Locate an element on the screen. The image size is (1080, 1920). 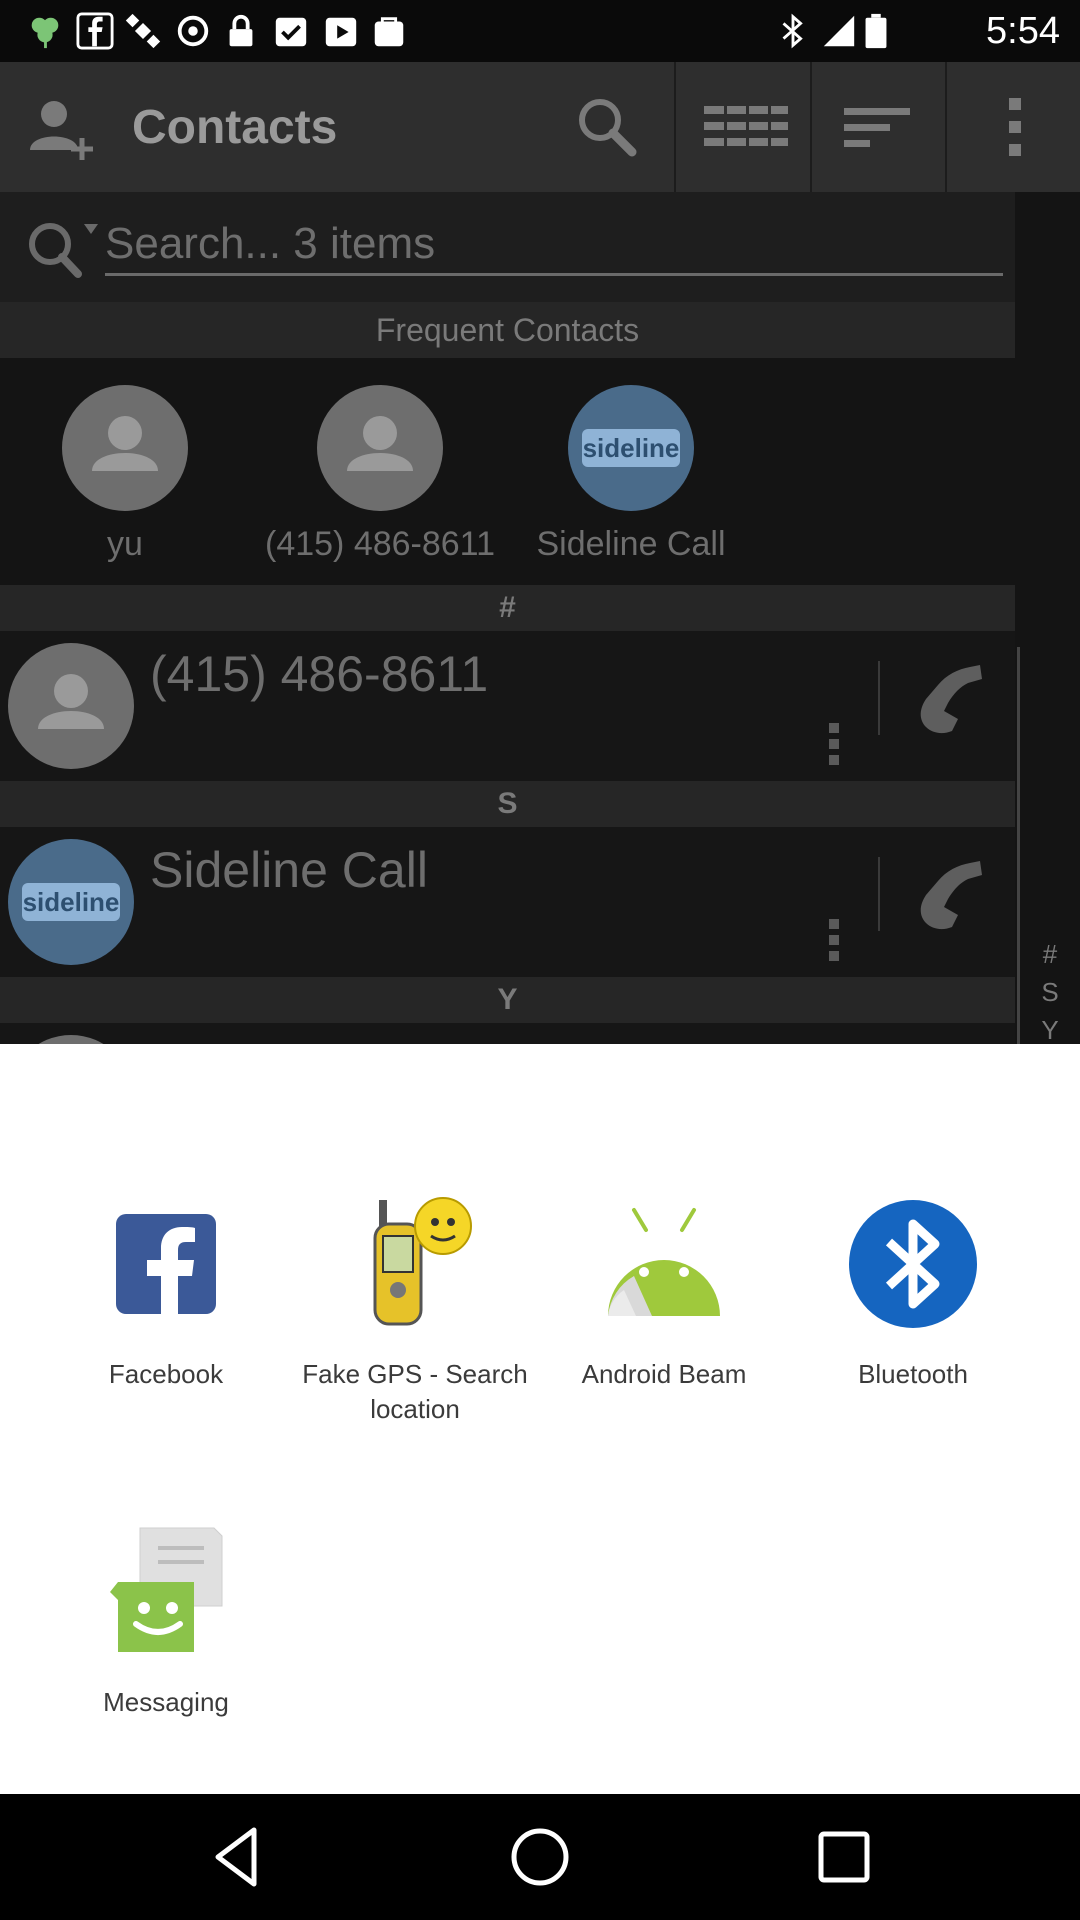
battery-icon is located at coordinates (876, 31).